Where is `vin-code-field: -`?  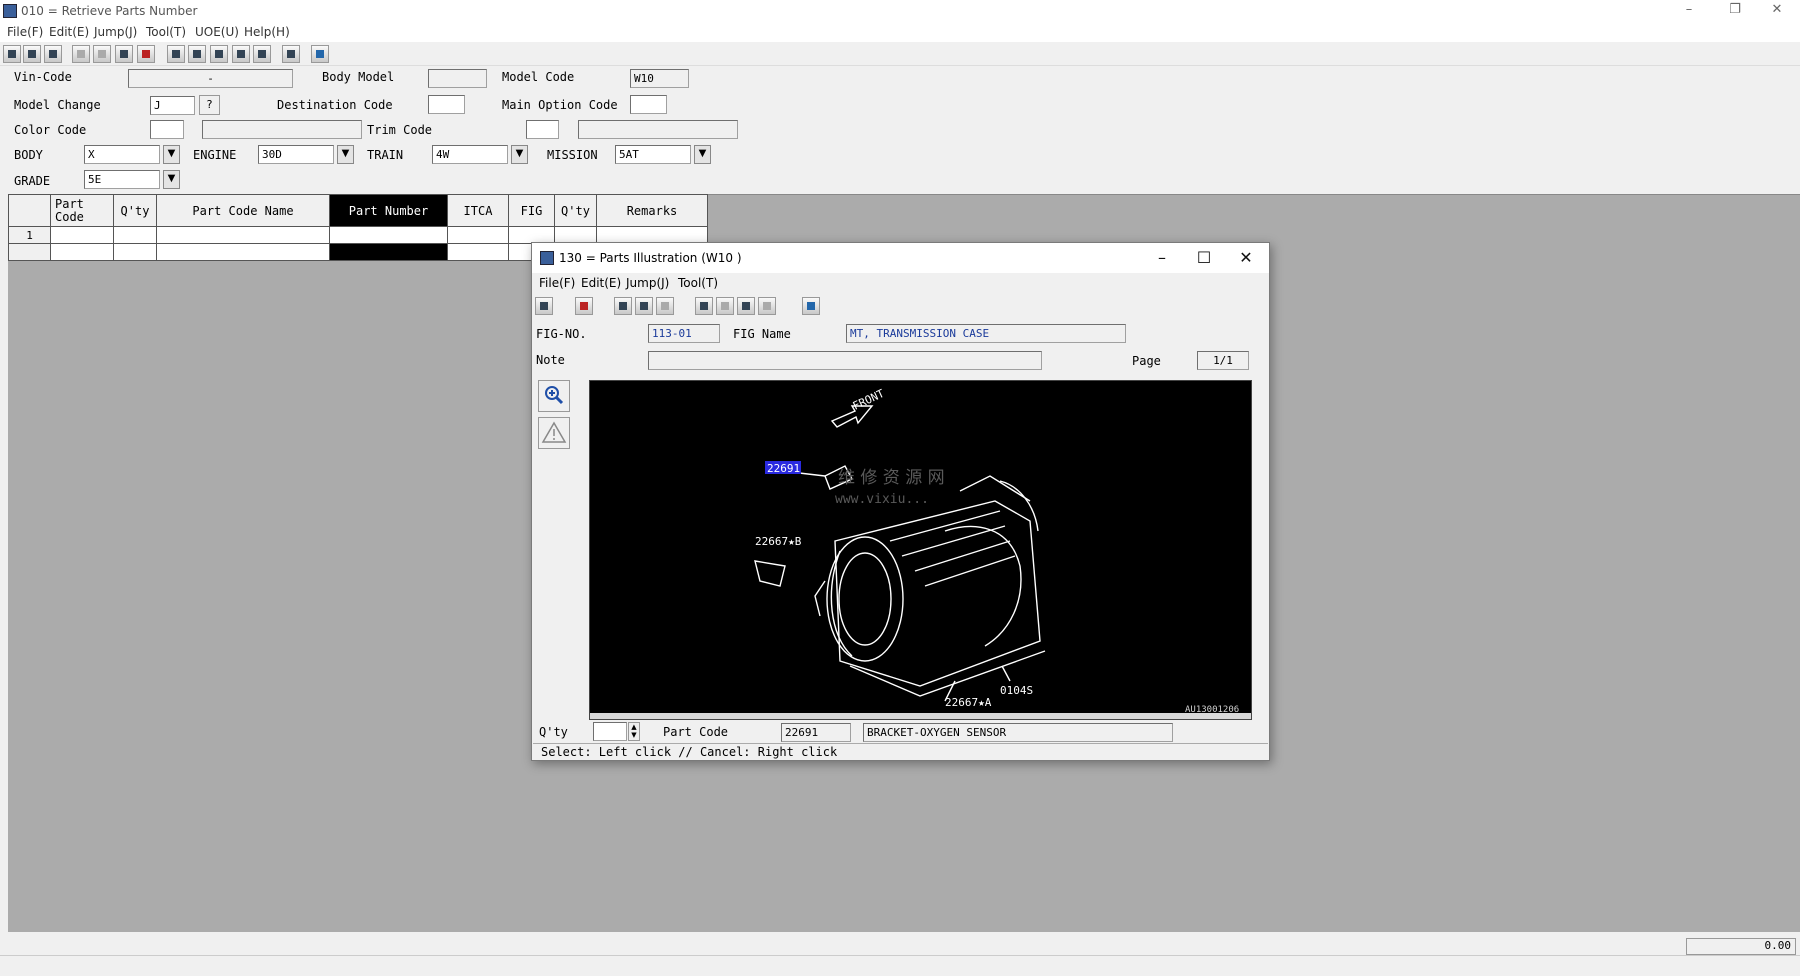 vin-code-field: - is located at coordinates (210, 78).